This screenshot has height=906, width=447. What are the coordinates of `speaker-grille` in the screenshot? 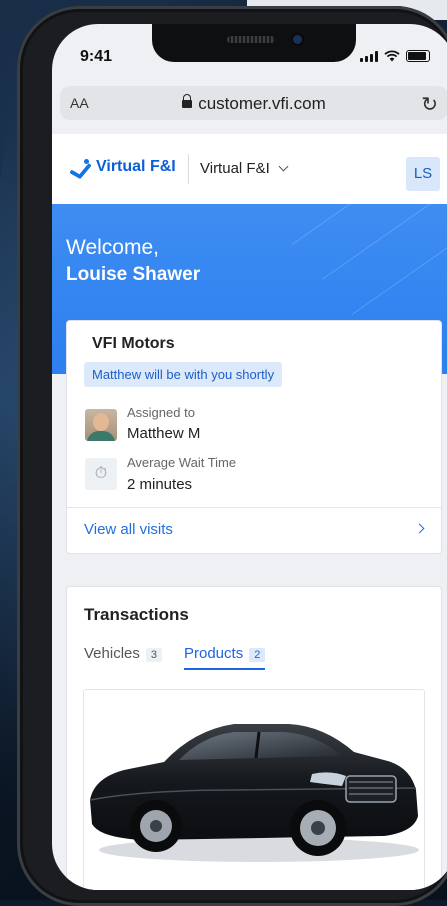 It's located at (251, 39).